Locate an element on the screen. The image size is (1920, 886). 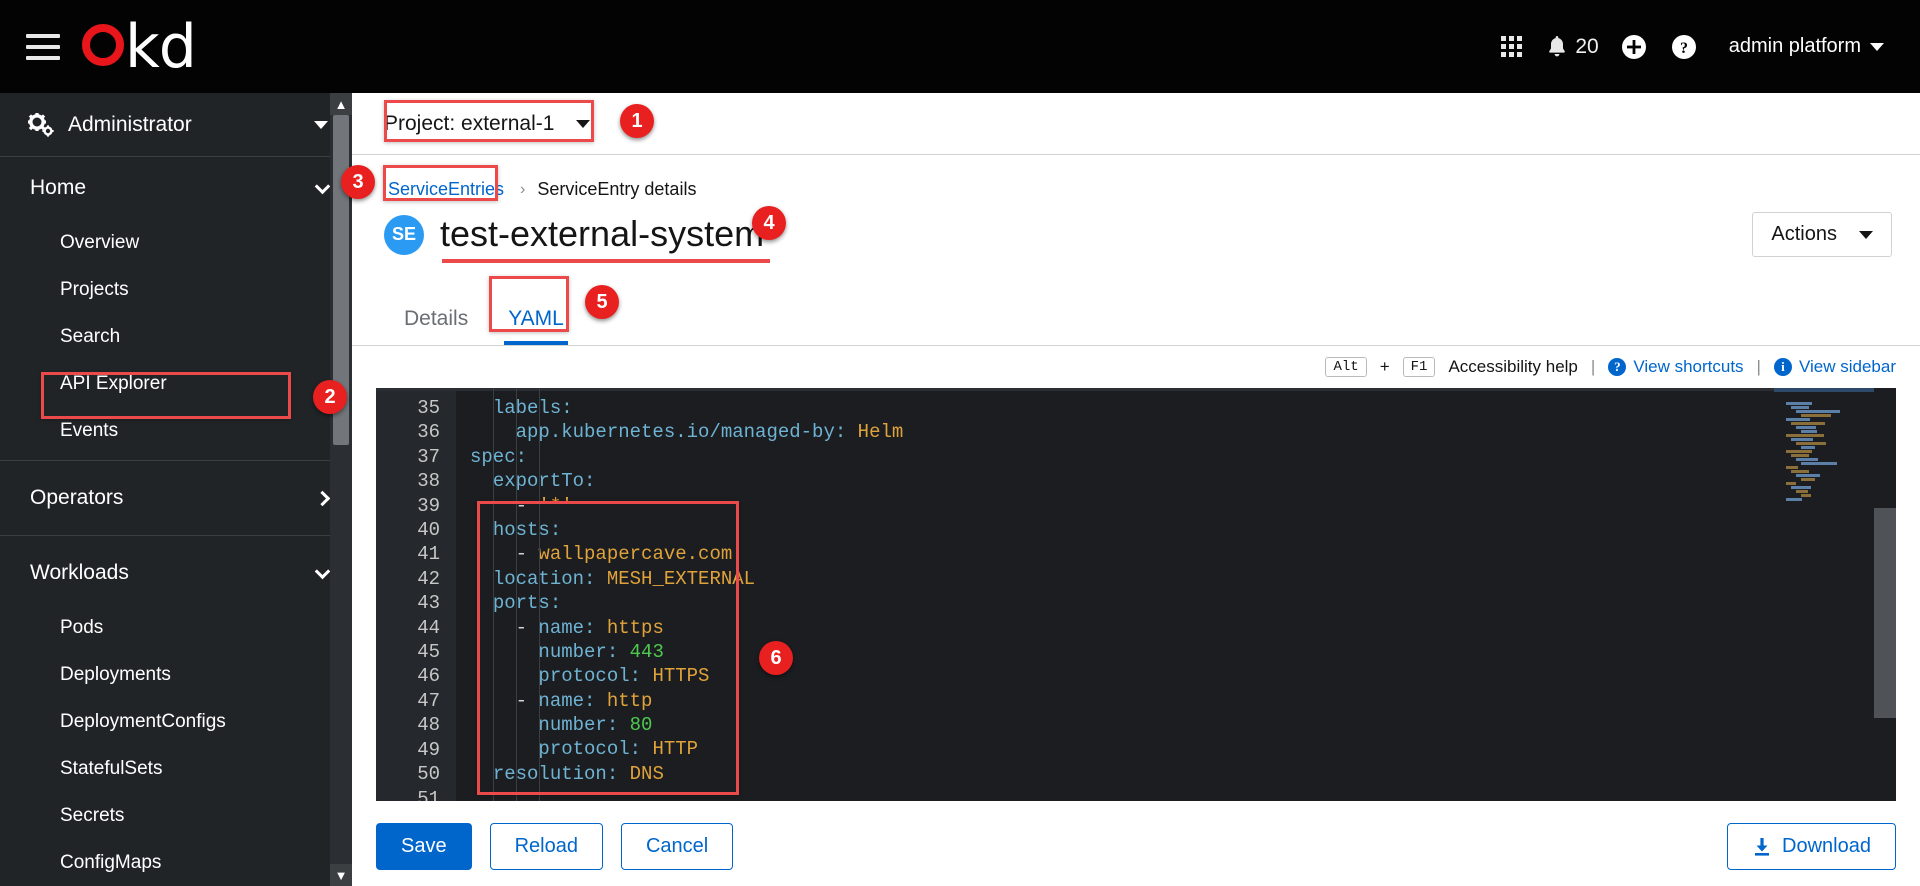
okd-logo: kd is located at coordinates (139, 46).